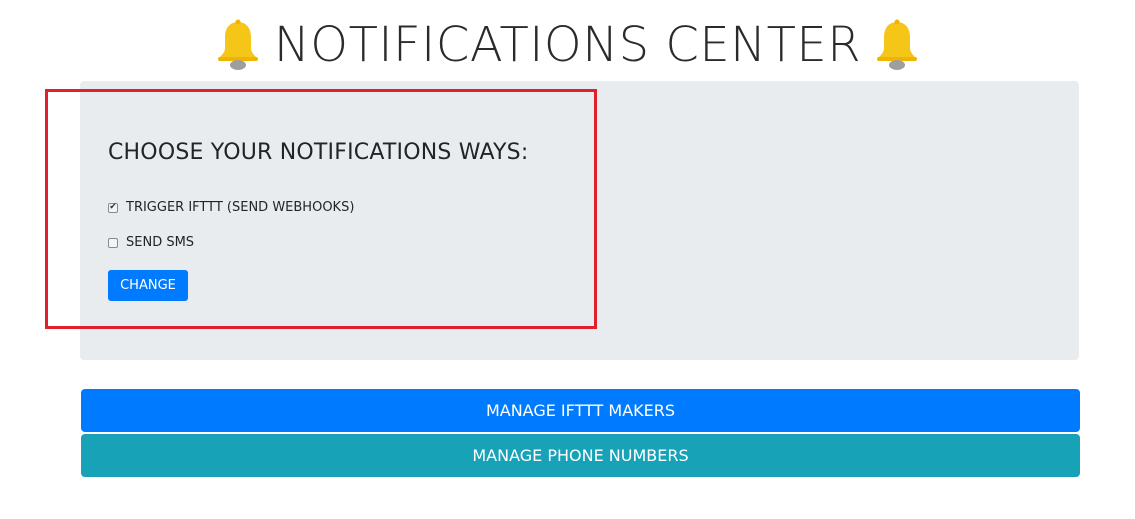 This screenshot has width=1135, height=519. I want to click on trigger-ifttt-label: TRIGGER IFTTT (SEND WEBHOOKS), so click(240, 207).